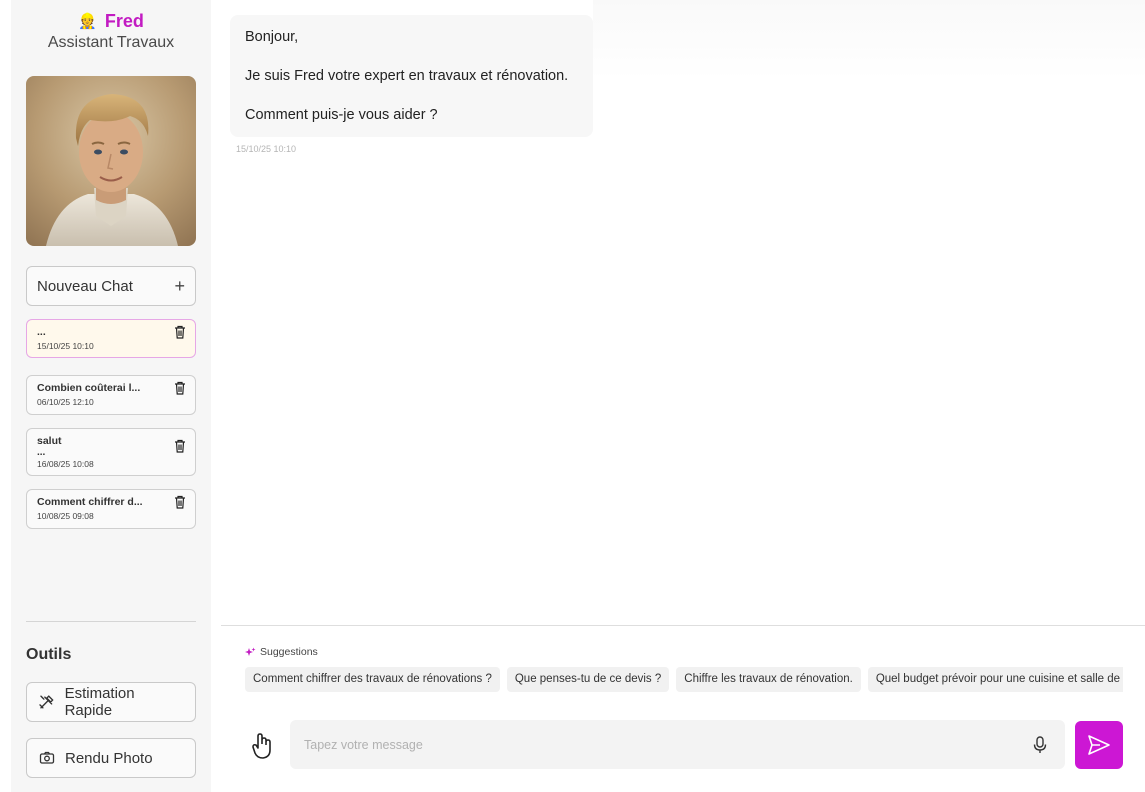  I want to click on new-chat-button: Nouveau Chat +, so click(111, 286).